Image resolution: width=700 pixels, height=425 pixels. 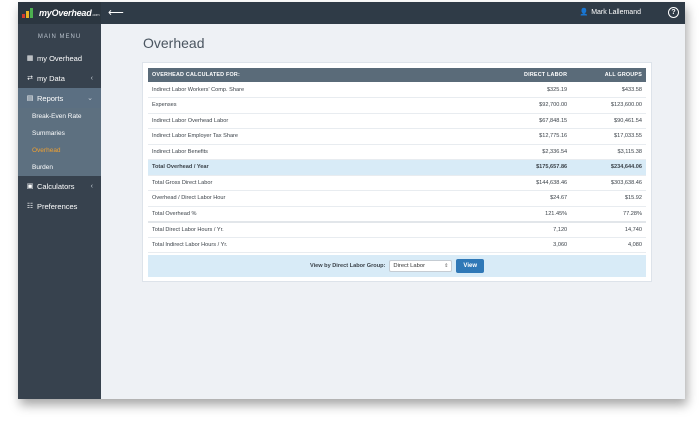 I want to click on select-arrows-icon: ⇕, so click(x=446, y=266).